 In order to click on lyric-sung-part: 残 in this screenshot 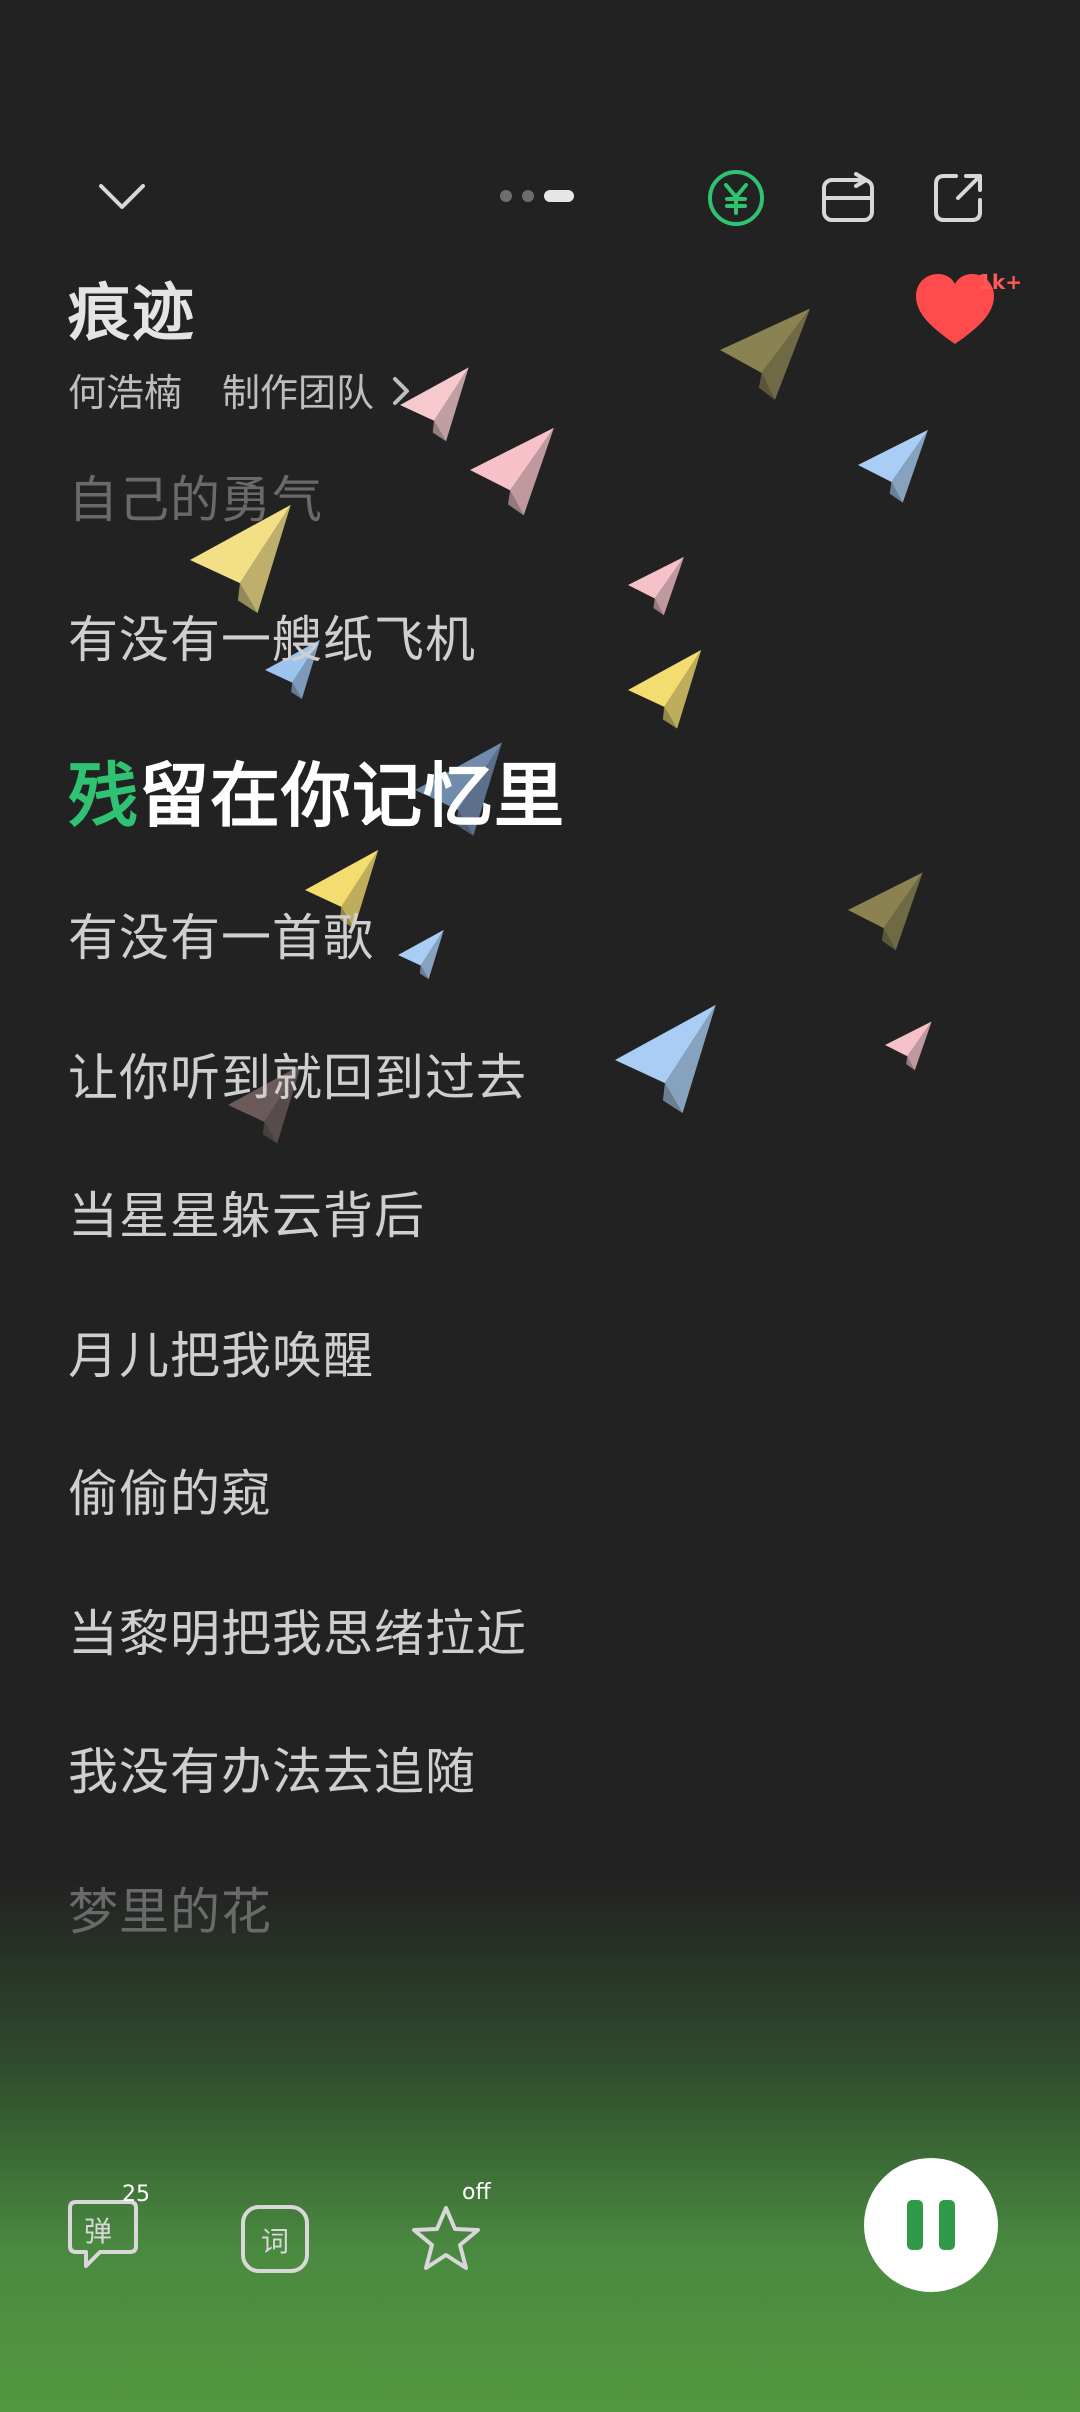, I will do `click(103, 796)`.